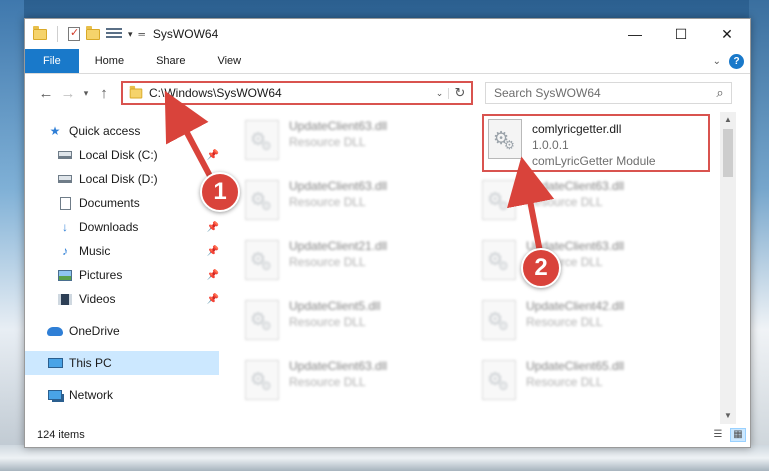 This screenshot has height=471, width=769. Describe the element at coordinates (122, 331) in the screenshot. I see `sidebar-item-onedrive: OneDrive` at that location.